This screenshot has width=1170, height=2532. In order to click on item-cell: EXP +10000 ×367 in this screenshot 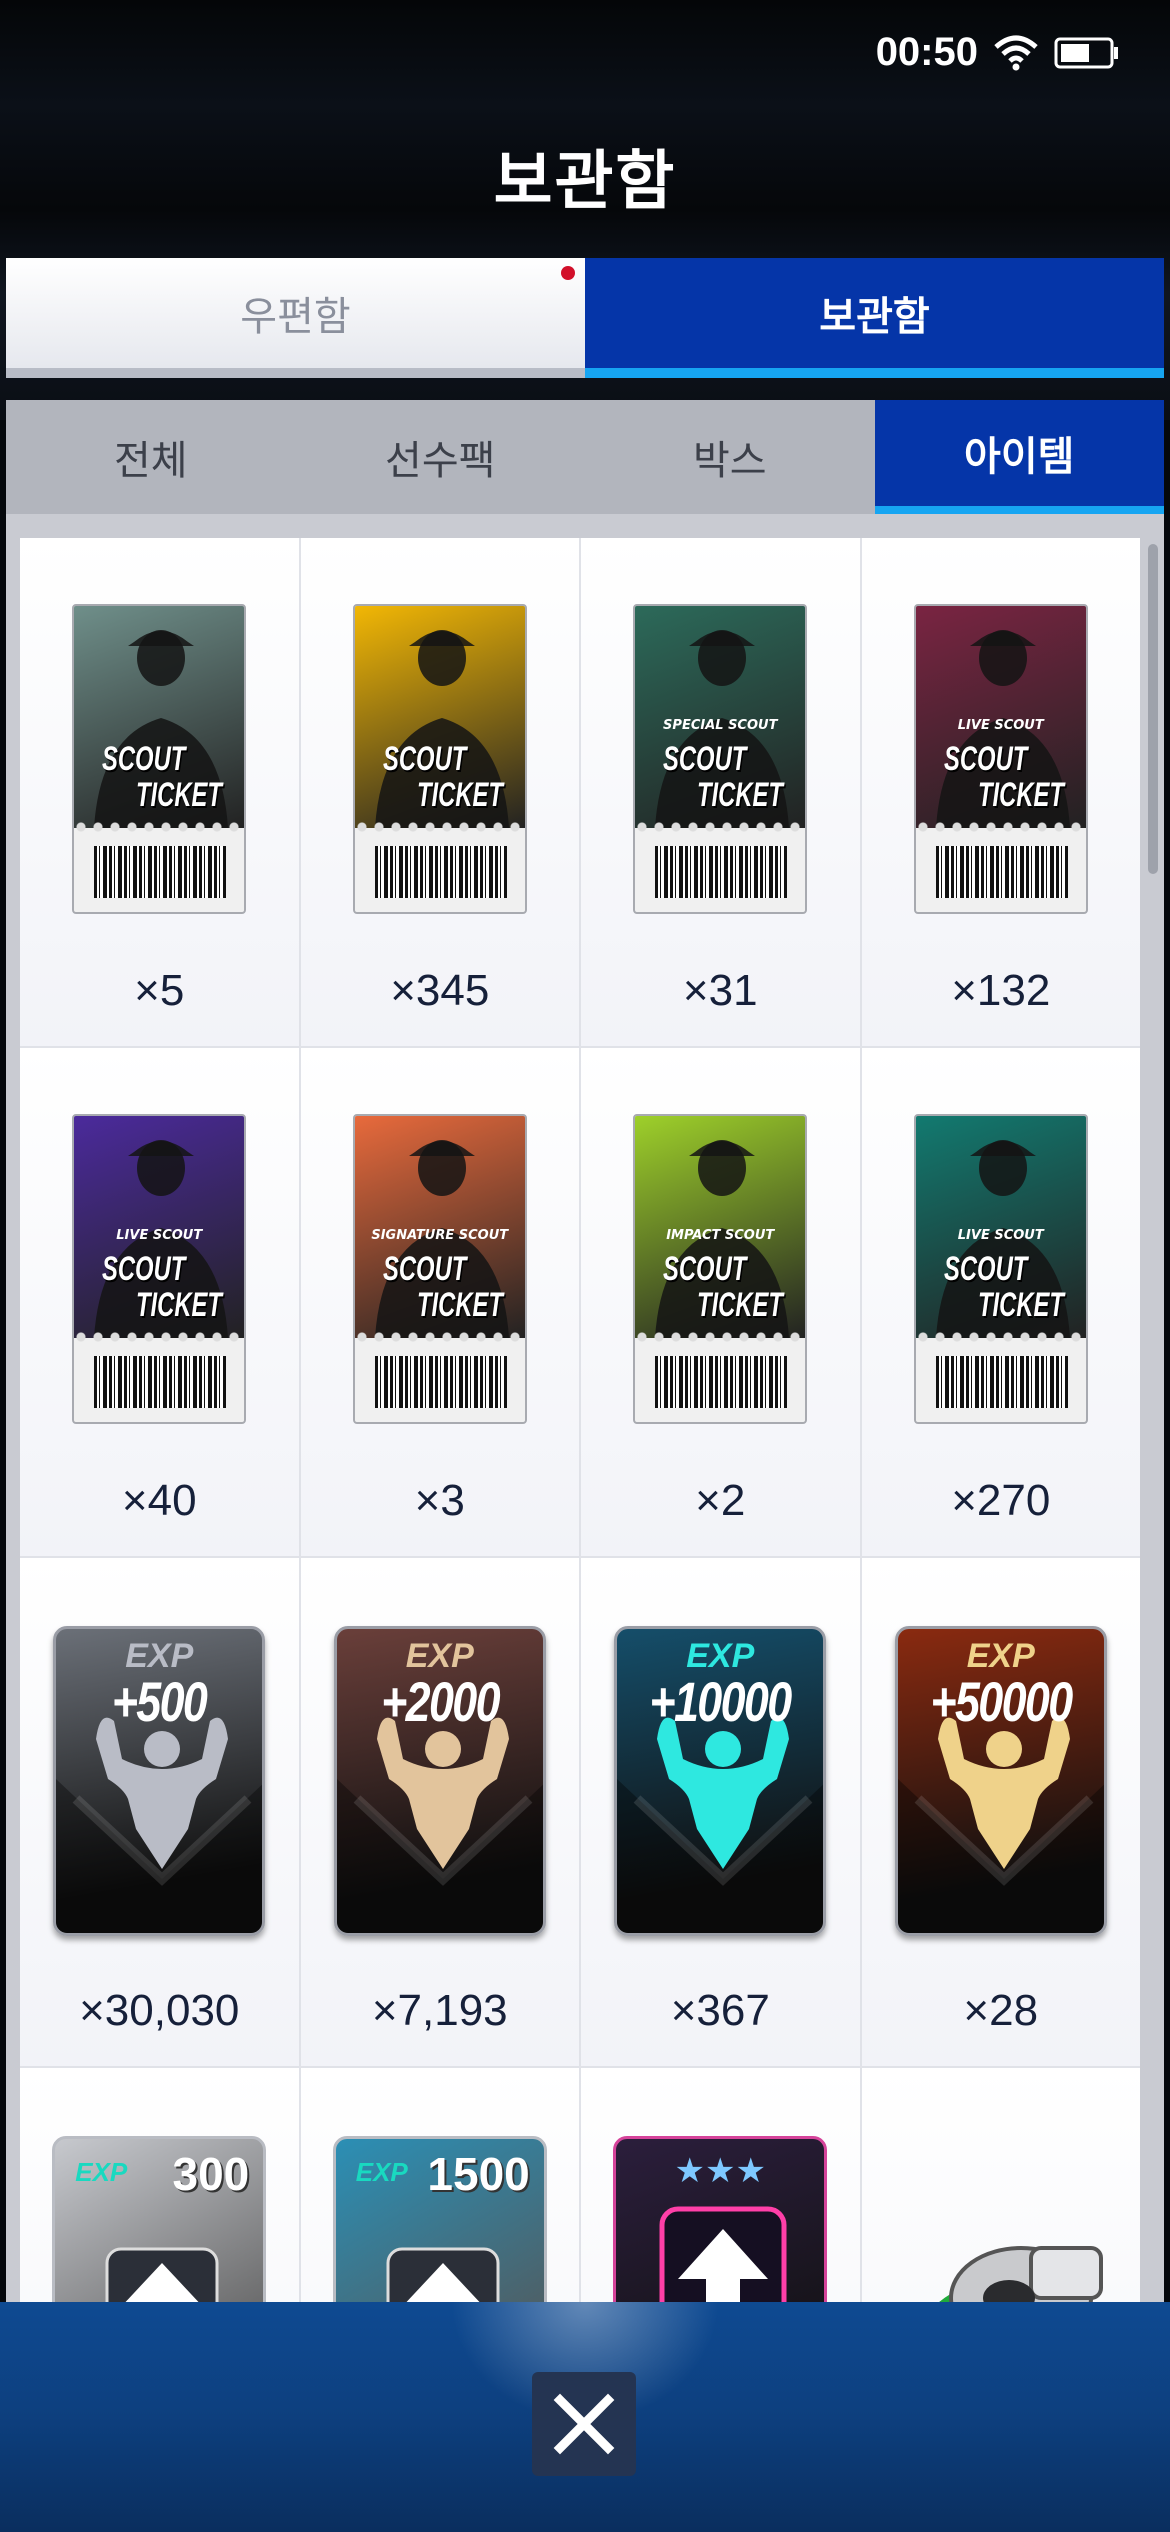, I will do `click(720, 1812)`.